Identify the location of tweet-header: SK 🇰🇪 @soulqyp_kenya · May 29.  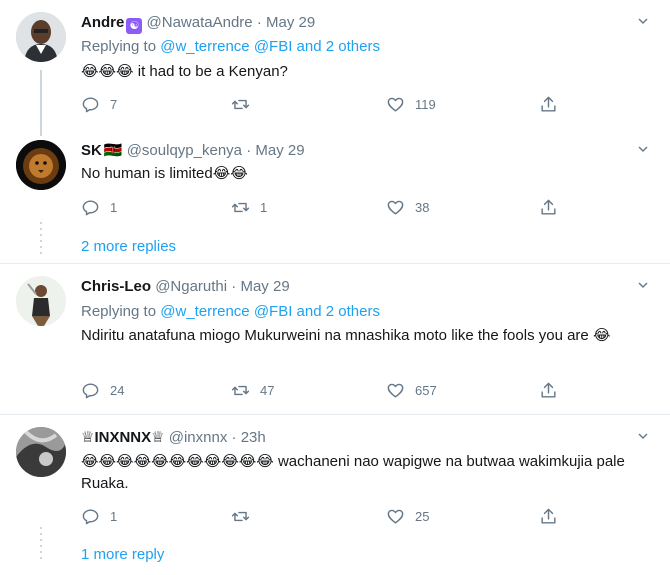
(193, 151).